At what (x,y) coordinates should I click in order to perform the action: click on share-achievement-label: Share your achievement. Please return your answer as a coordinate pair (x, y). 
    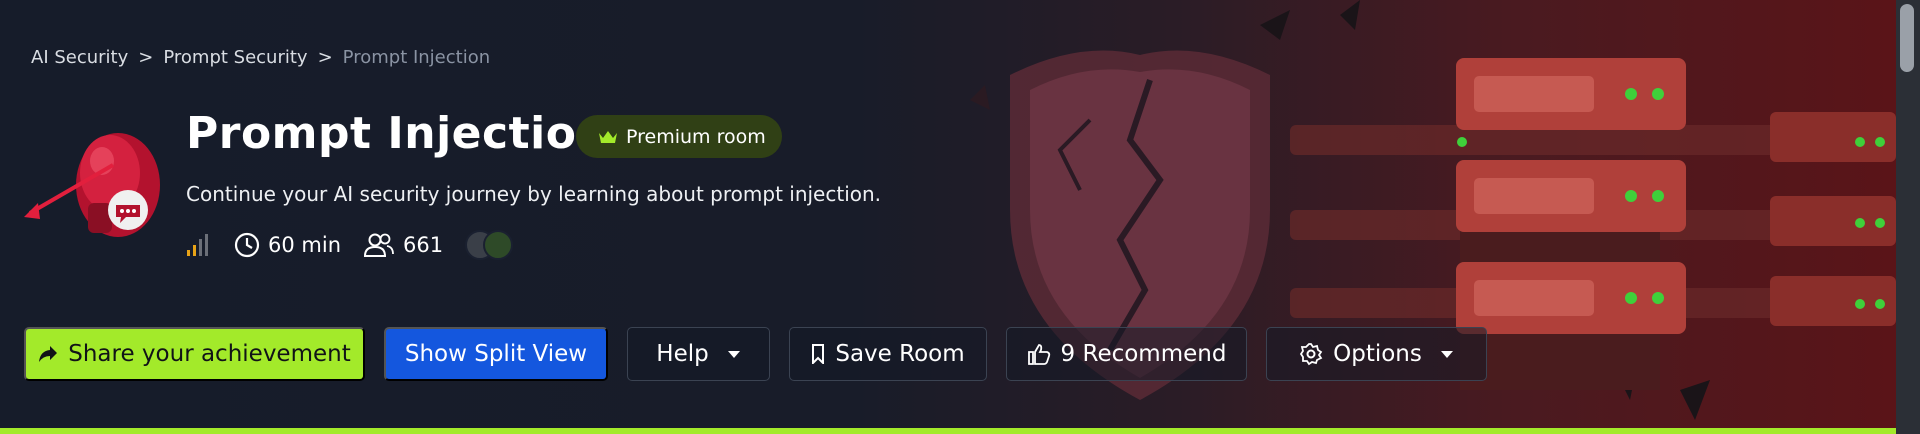
    Looking at the image, I should click on (209, 354).